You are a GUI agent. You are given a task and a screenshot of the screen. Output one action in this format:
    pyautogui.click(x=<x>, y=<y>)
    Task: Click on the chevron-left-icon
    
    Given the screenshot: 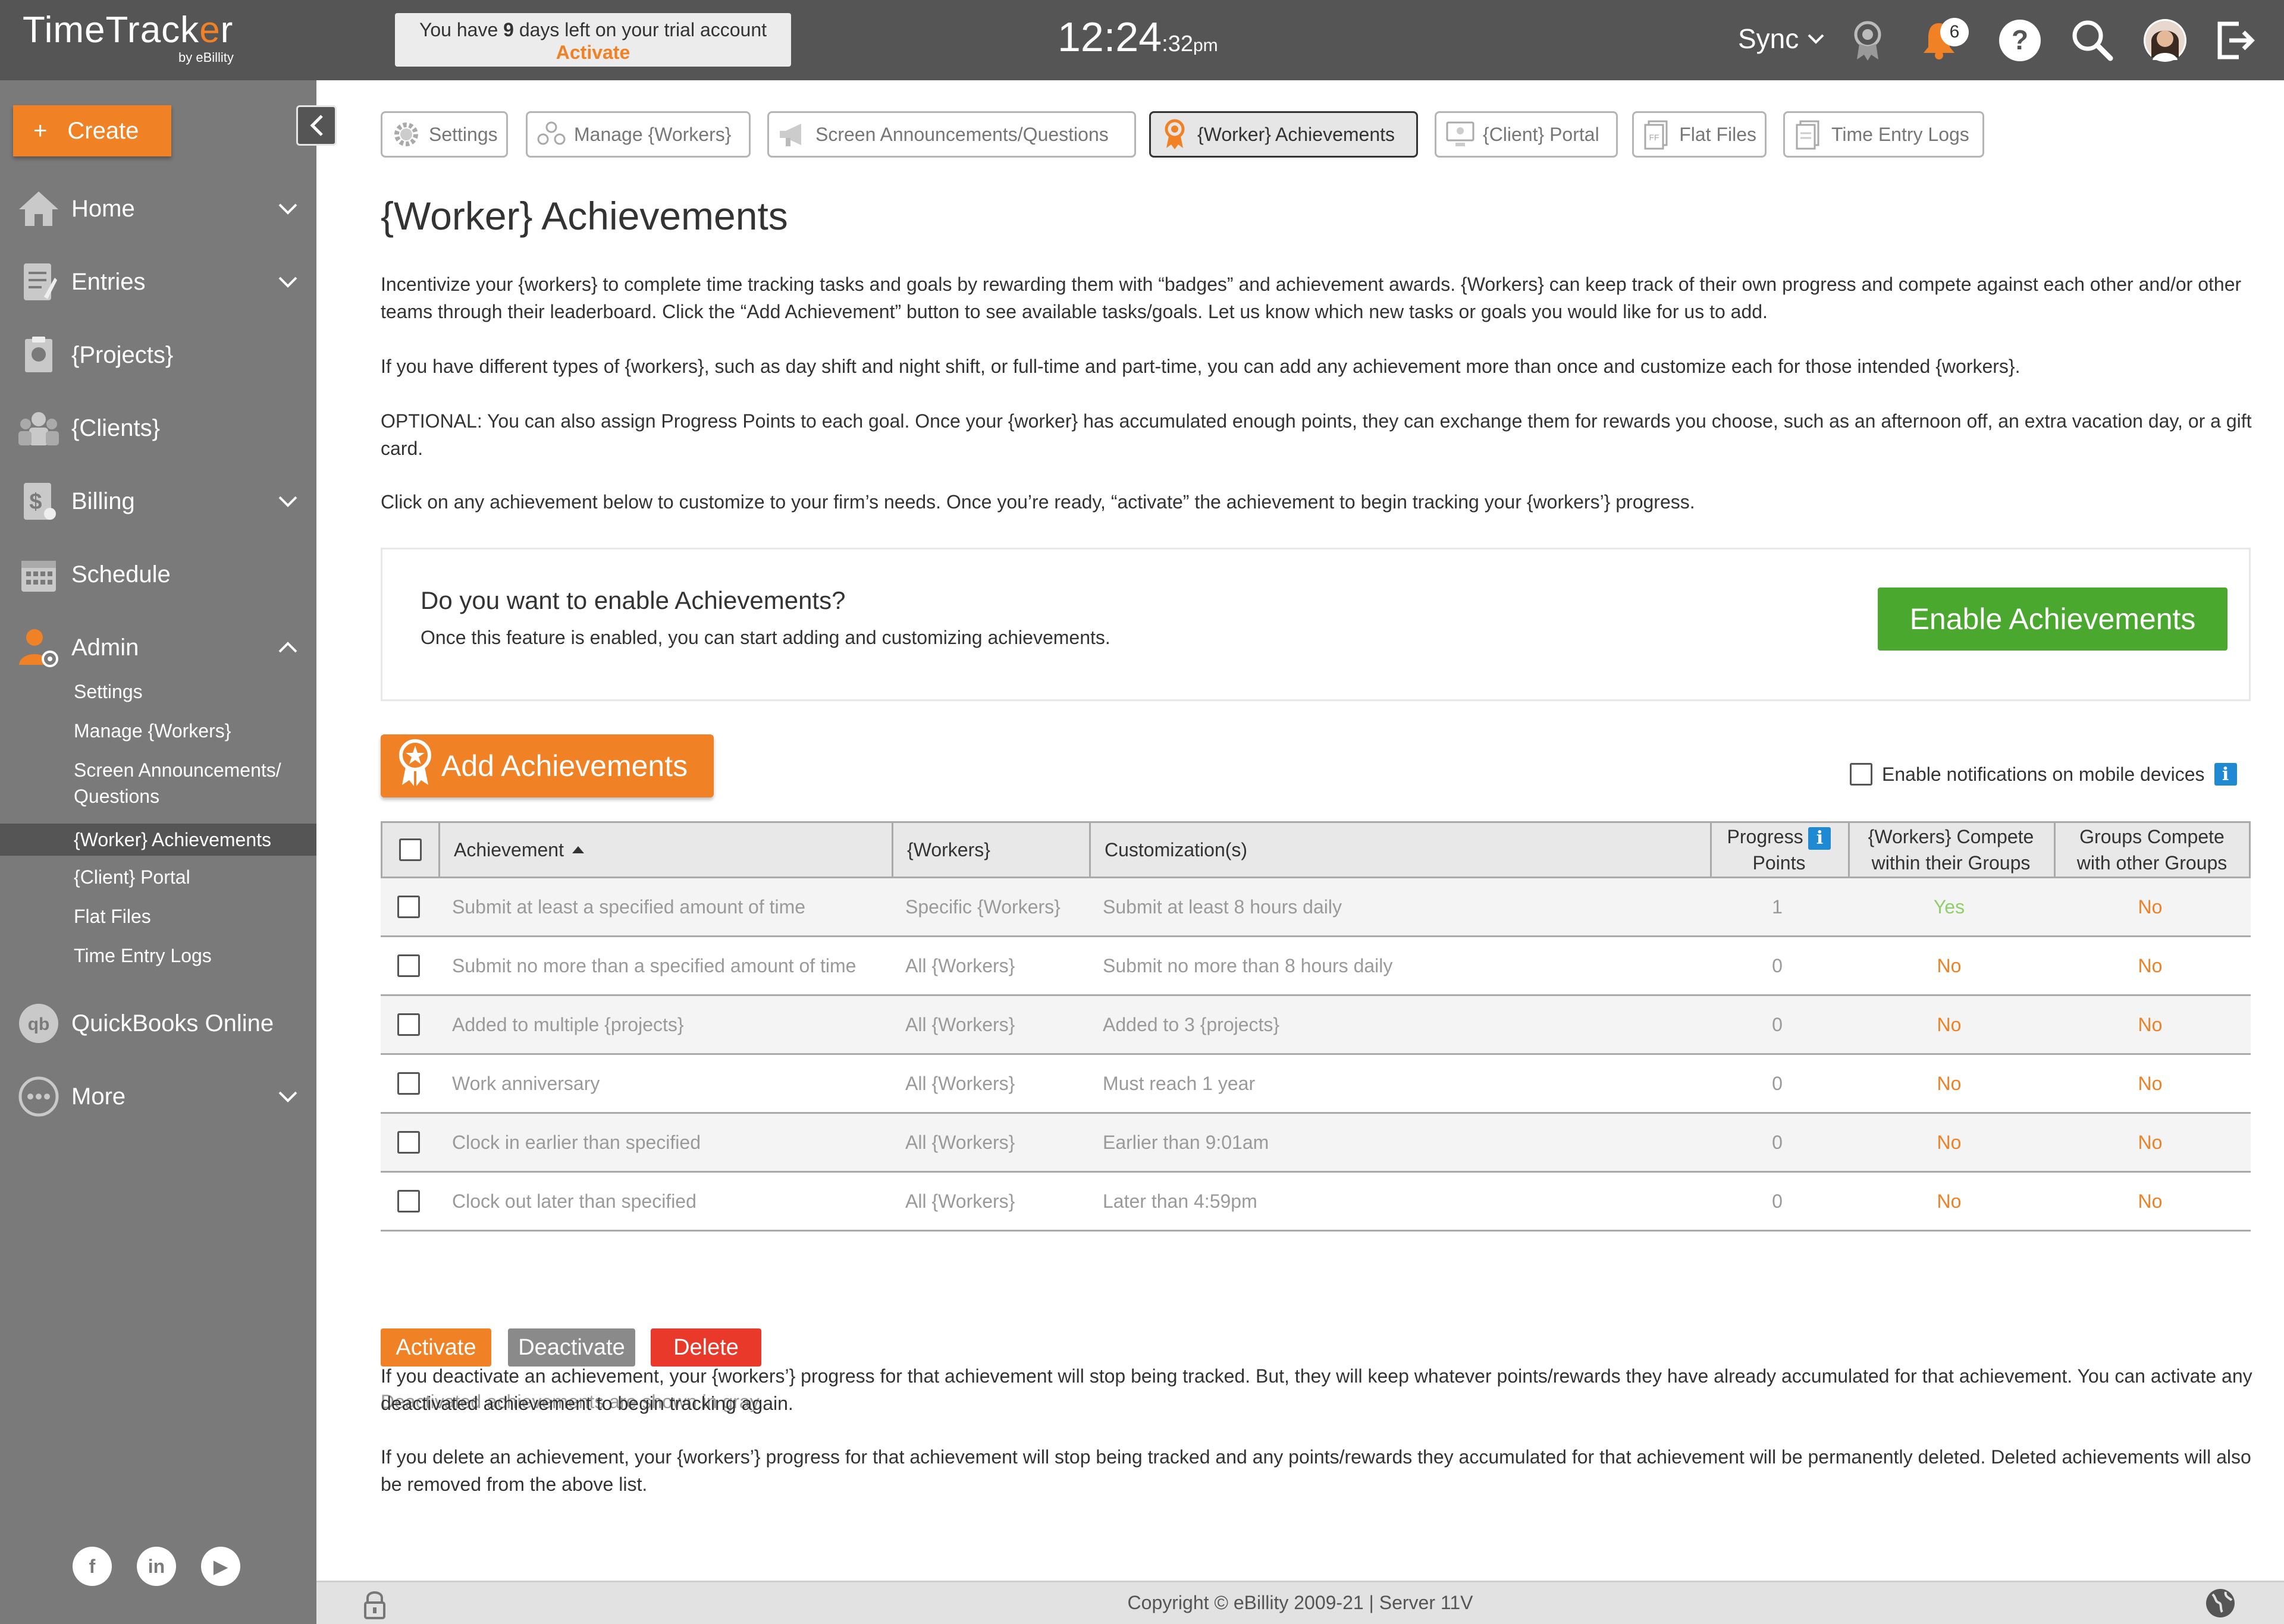 What is the action you would take?
    pyautogui.click(x=316, y=125)
    